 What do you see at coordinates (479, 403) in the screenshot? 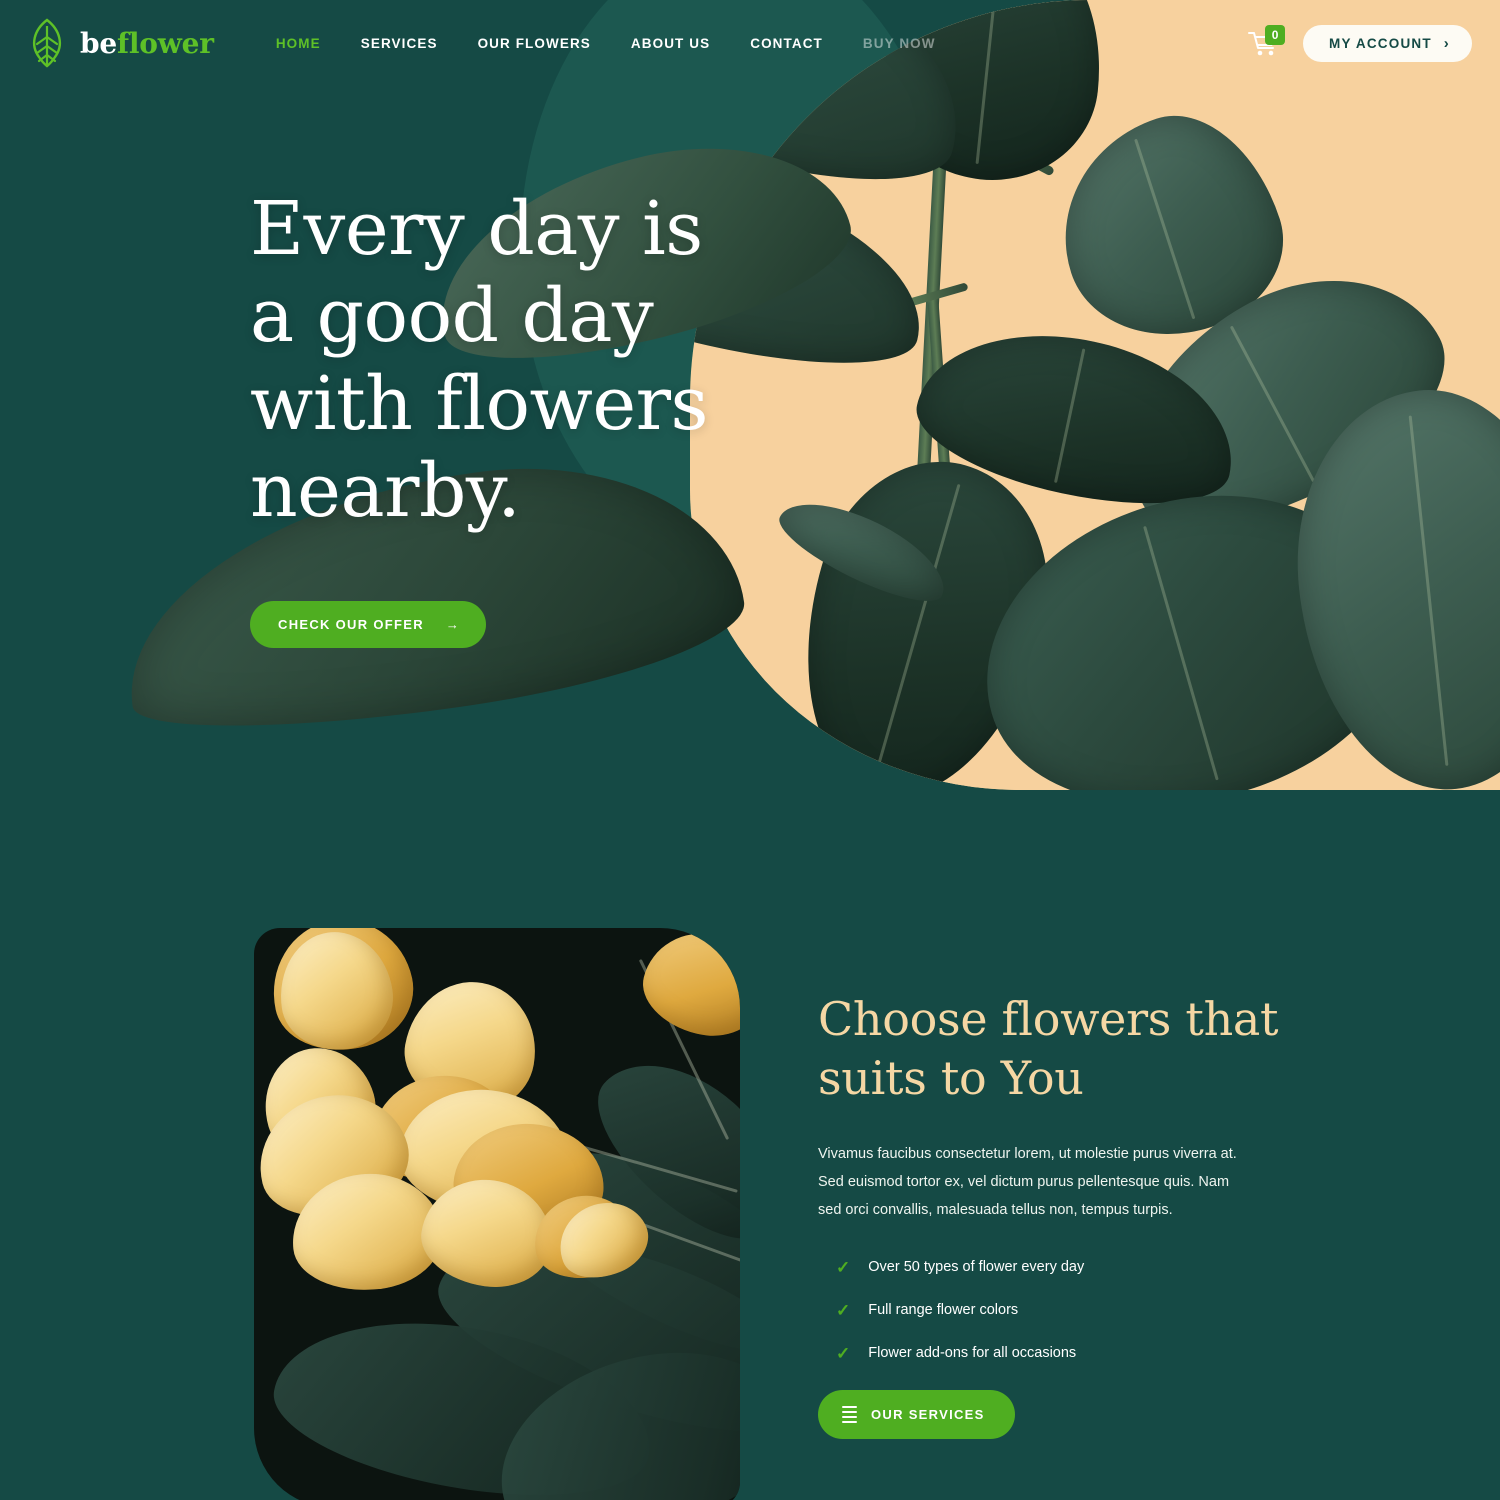
I see `hero-title-line: with flowers` at bounding box center [479, 403].